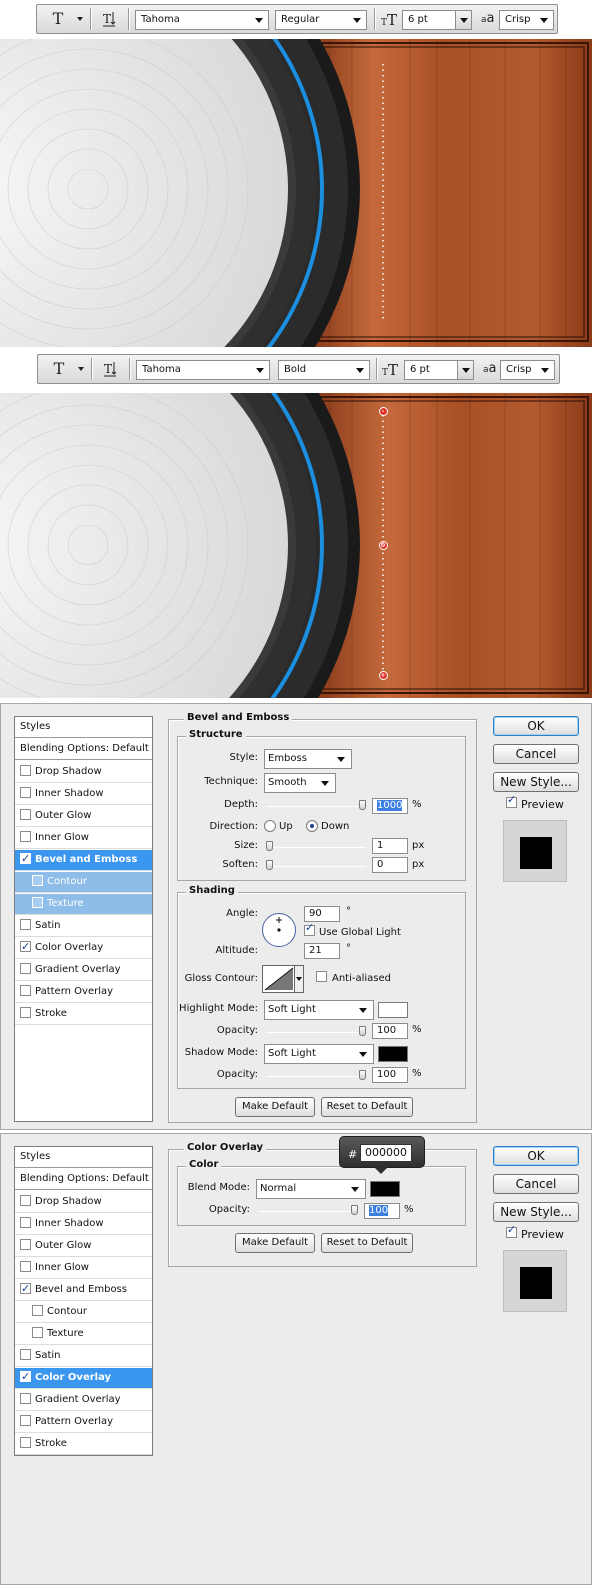  What do you see at coordinates (322, 914) in the screenshot?
I see `angle-input: 90` at bounding box center [322, 914].